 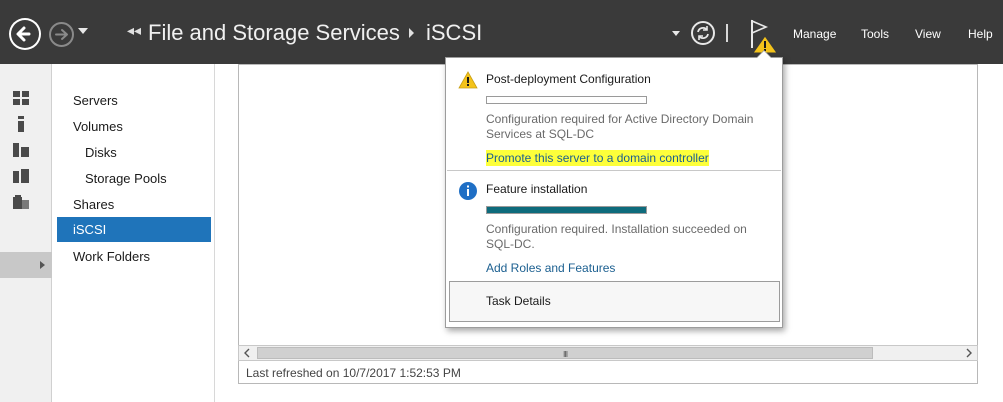 I want to click on expand-arrow-icon, so click(x=42, y=265).